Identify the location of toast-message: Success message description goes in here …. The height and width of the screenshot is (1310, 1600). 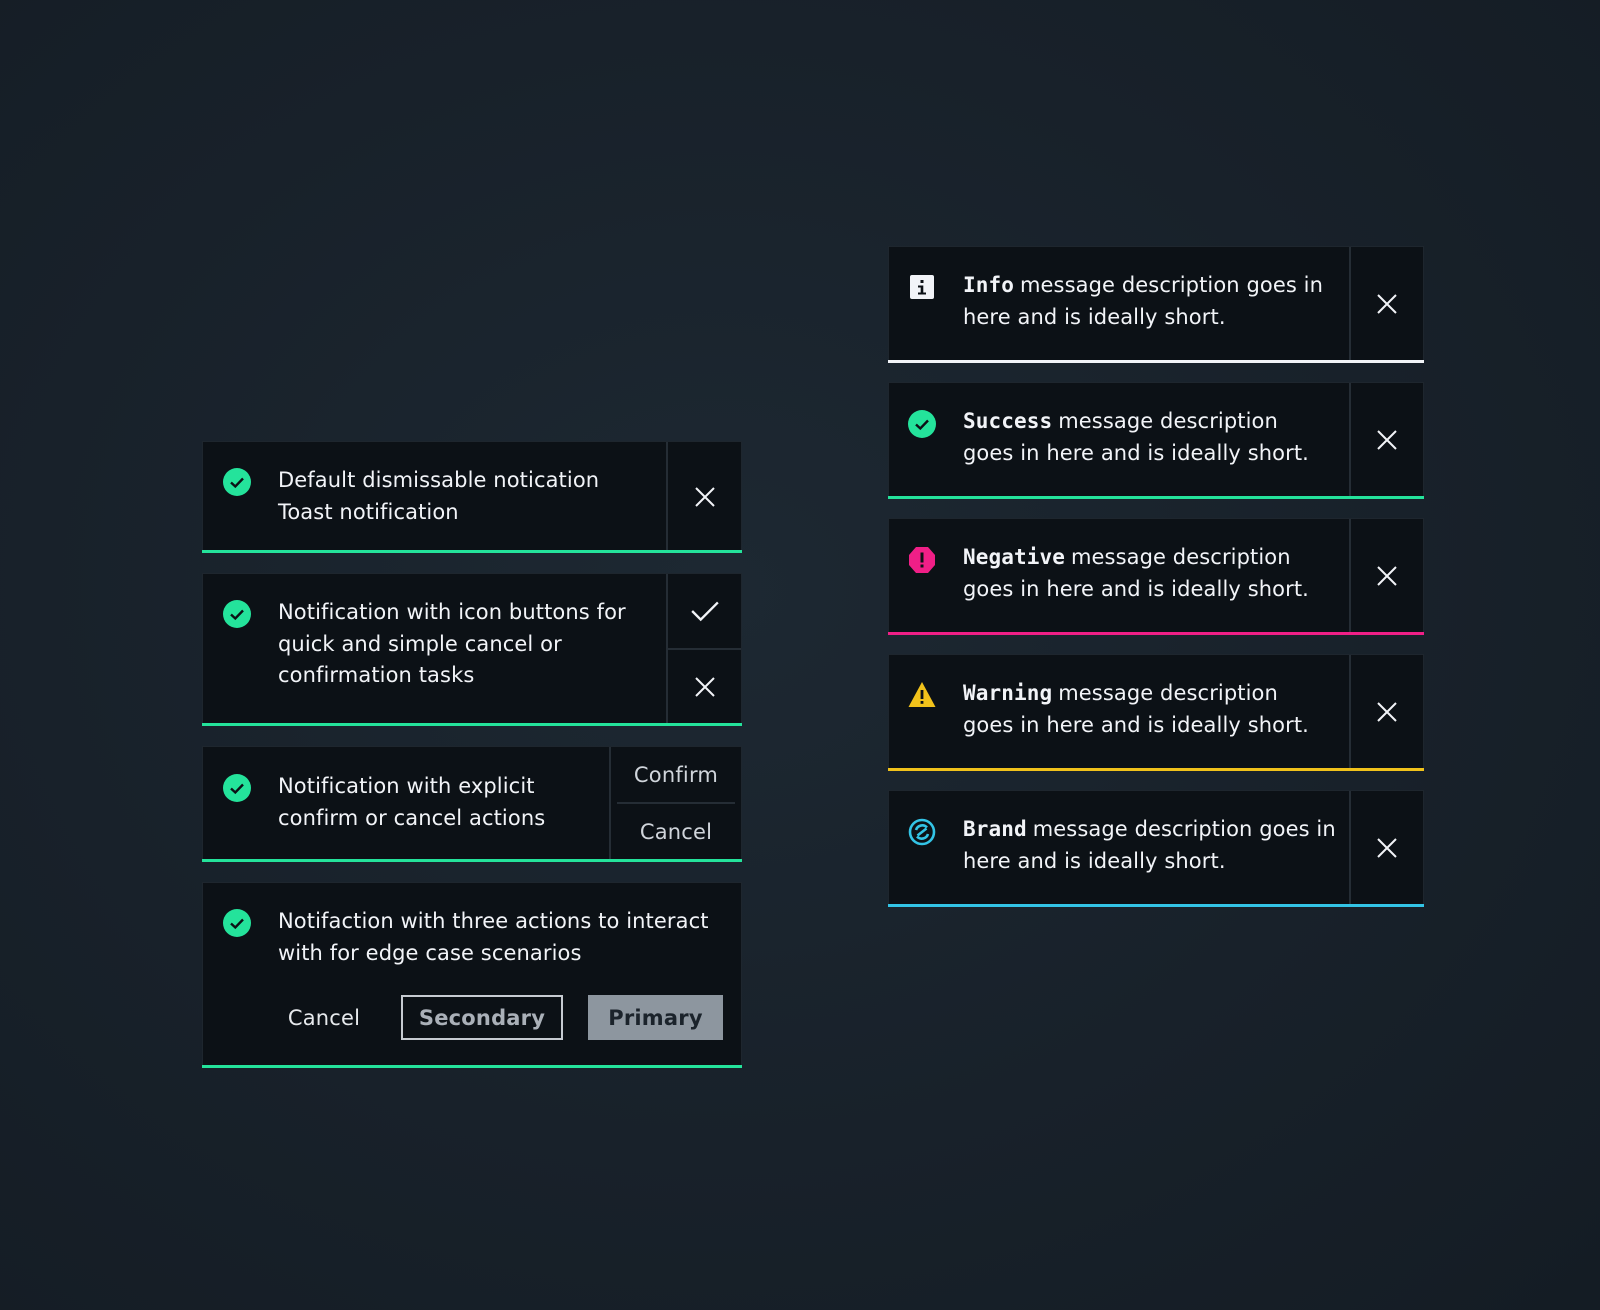
(1136, 437).